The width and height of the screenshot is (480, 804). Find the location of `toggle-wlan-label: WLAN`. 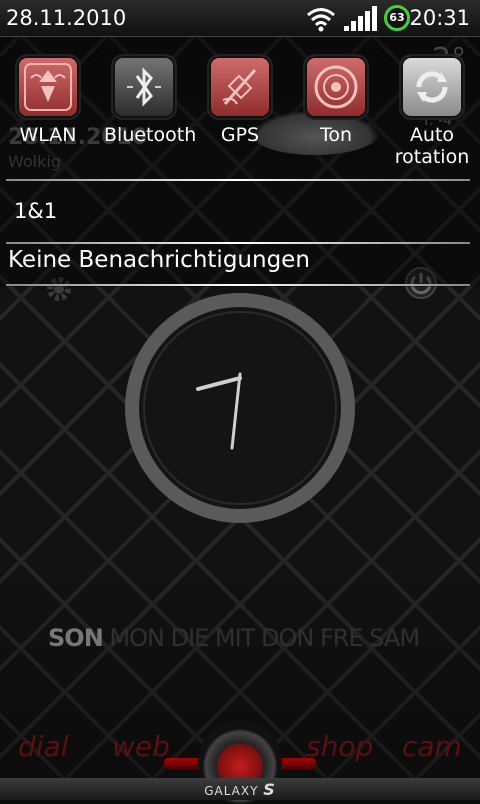

toggle-wlan-label: WLAN is located at coordinates (48, 135).